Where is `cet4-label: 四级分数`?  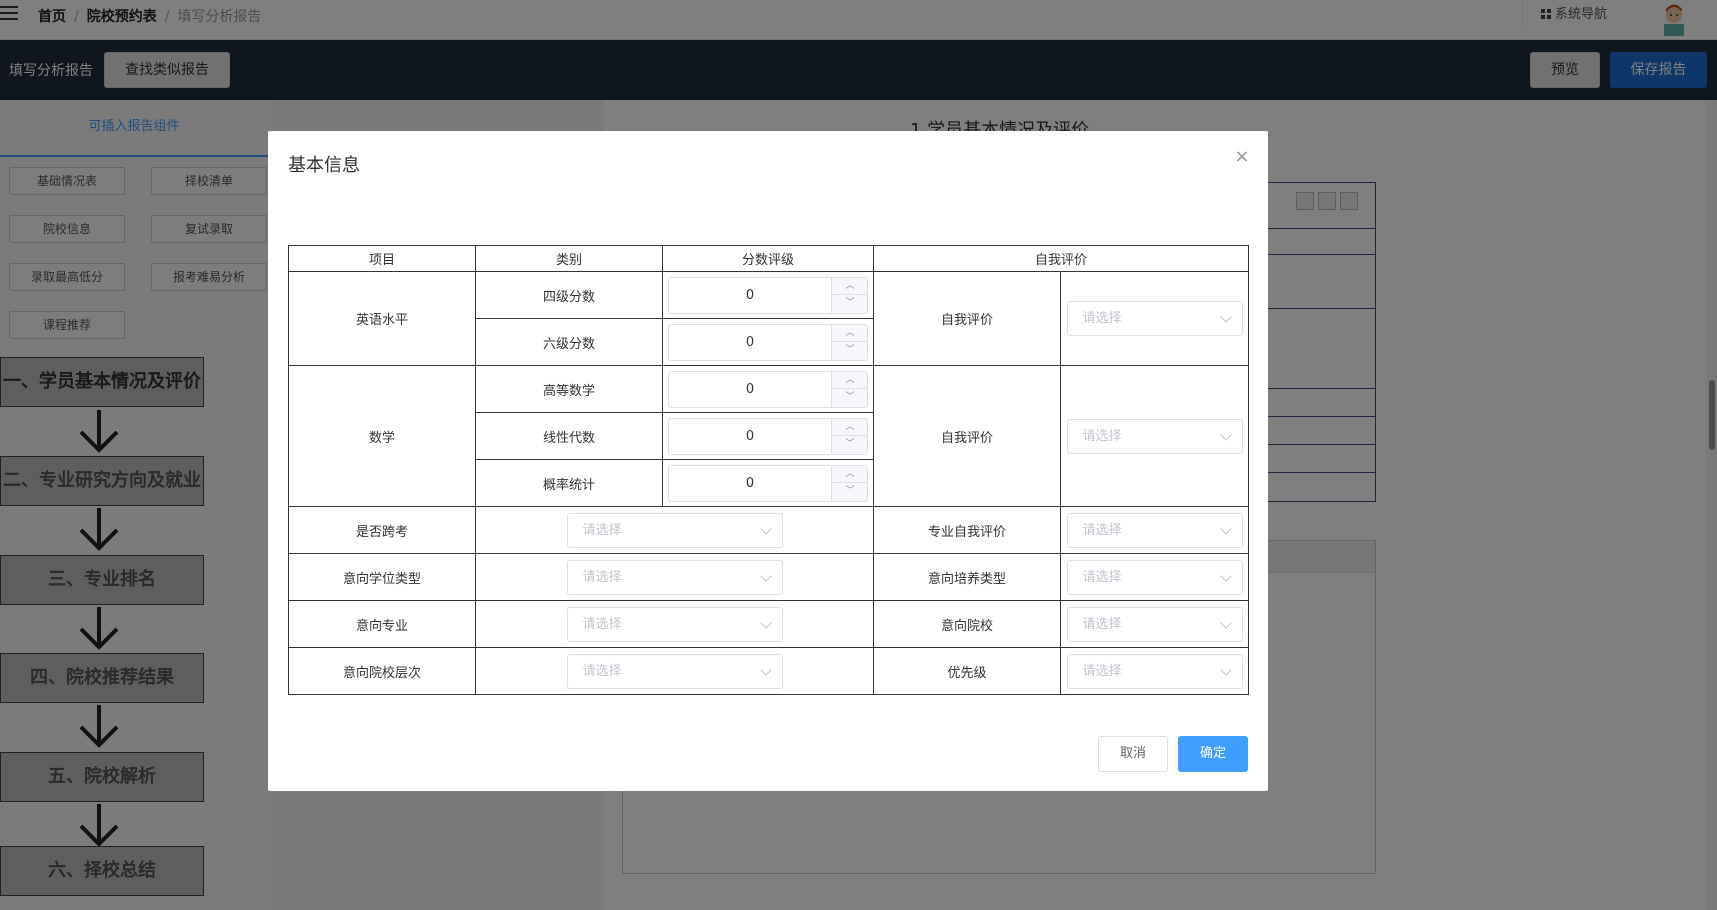
cet4-label: 四级分数 is located at coordinates (569, 295).